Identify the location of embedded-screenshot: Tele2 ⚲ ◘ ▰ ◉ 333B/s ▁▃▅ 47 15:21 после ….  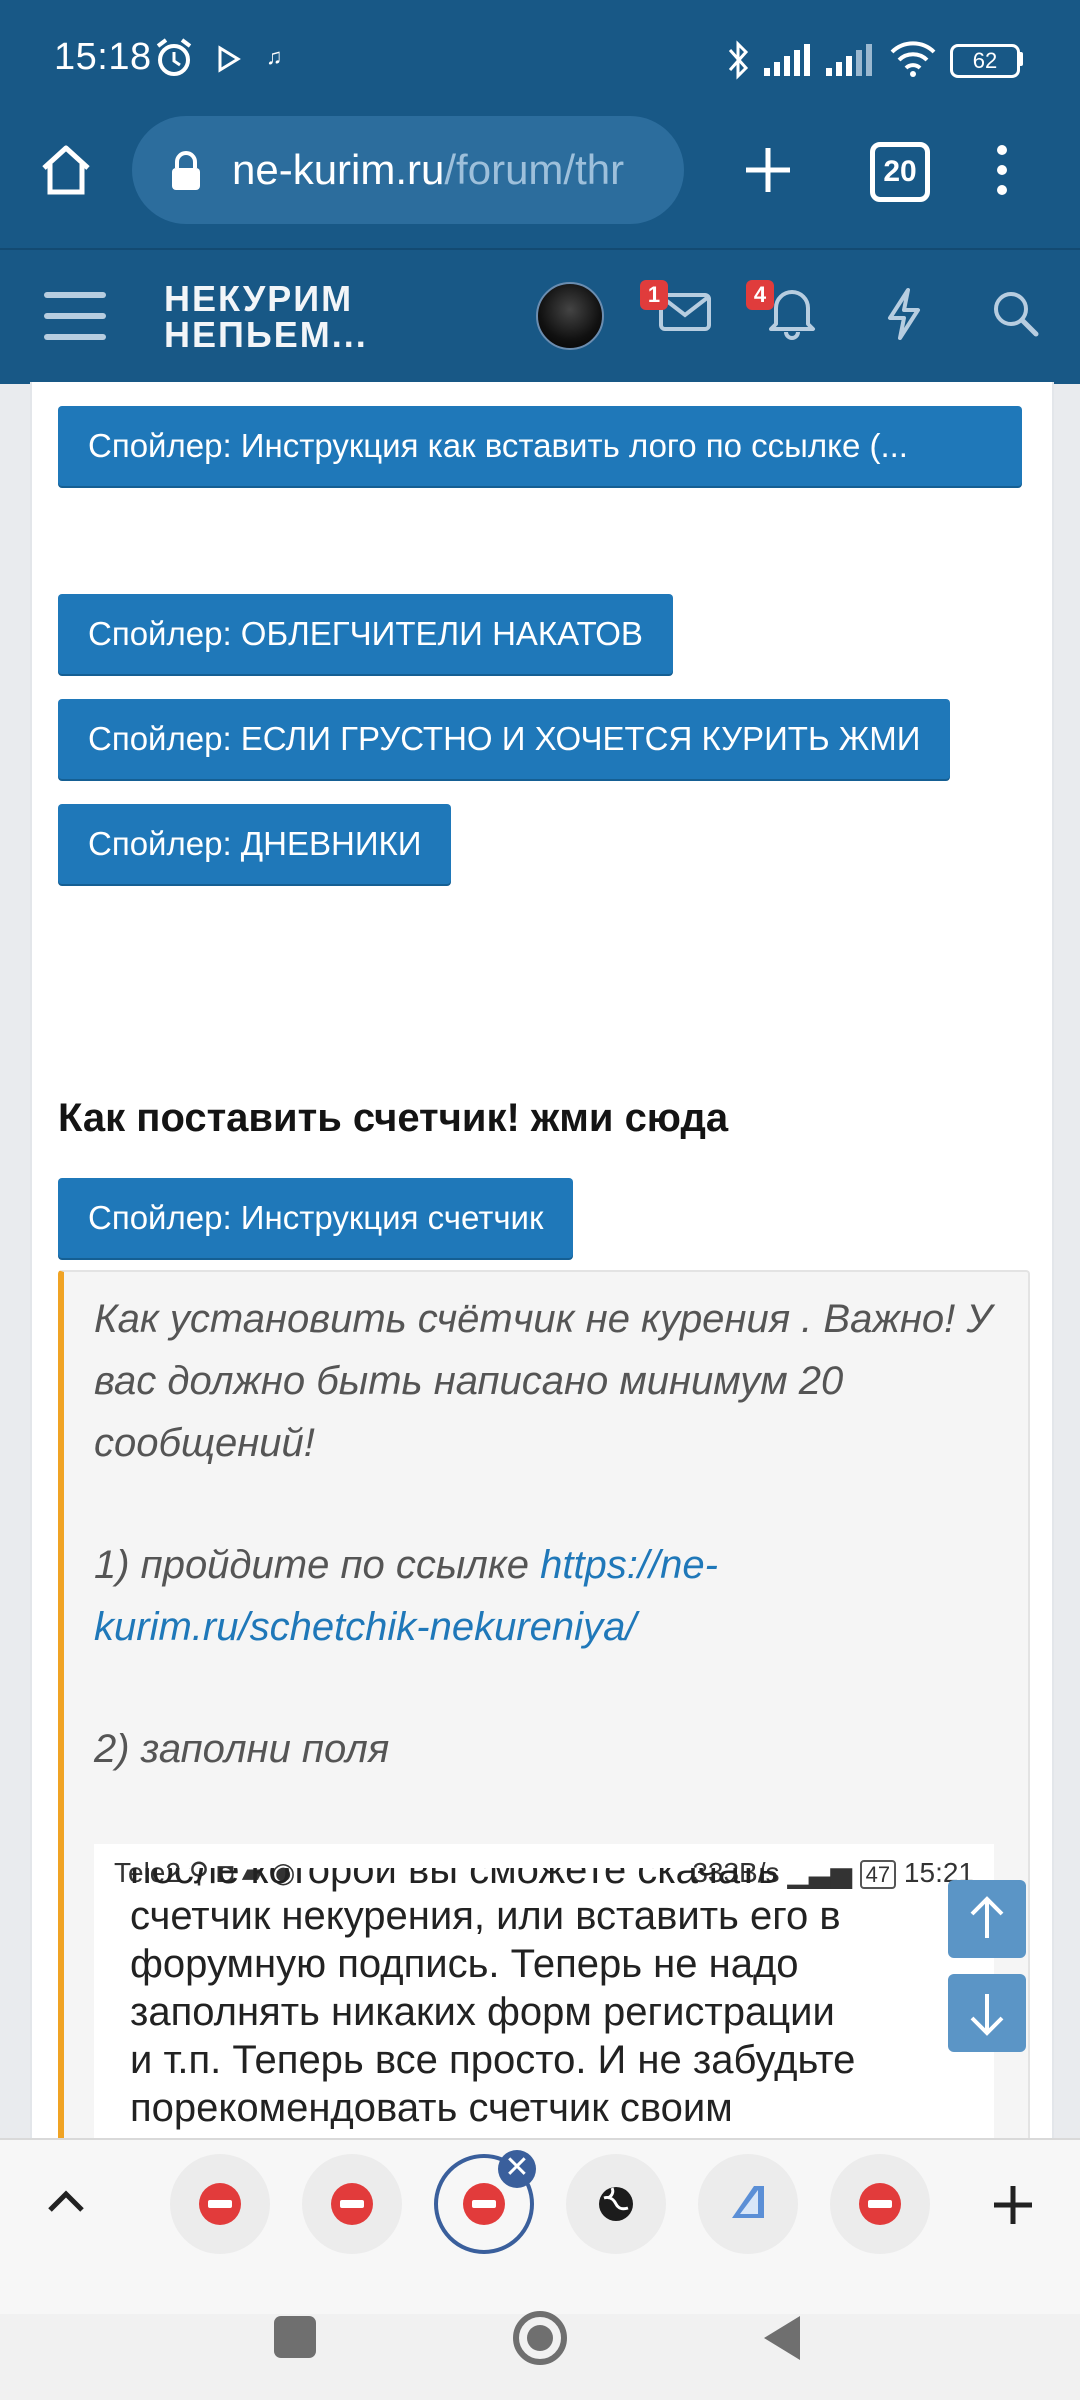
(544, 1994).